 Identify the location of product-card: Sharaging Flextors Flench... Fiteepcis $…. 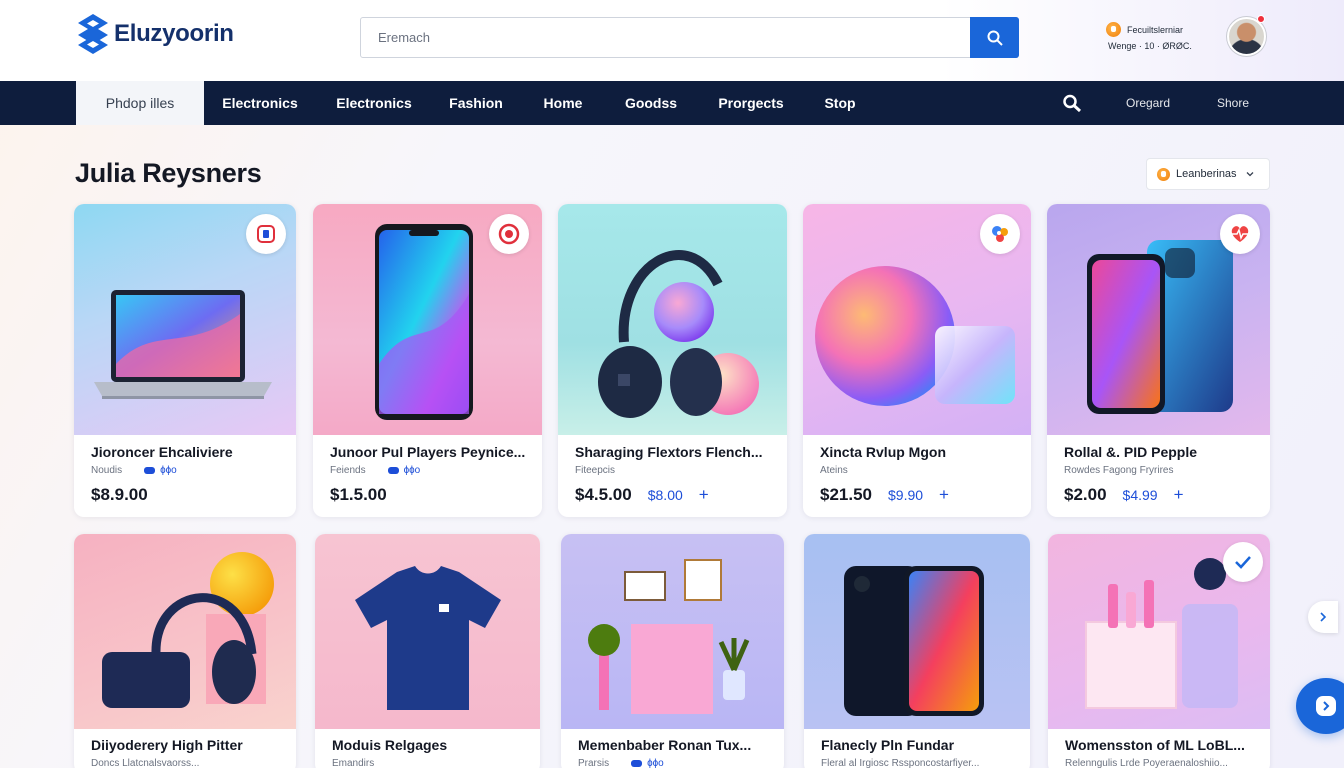
(672, 360).